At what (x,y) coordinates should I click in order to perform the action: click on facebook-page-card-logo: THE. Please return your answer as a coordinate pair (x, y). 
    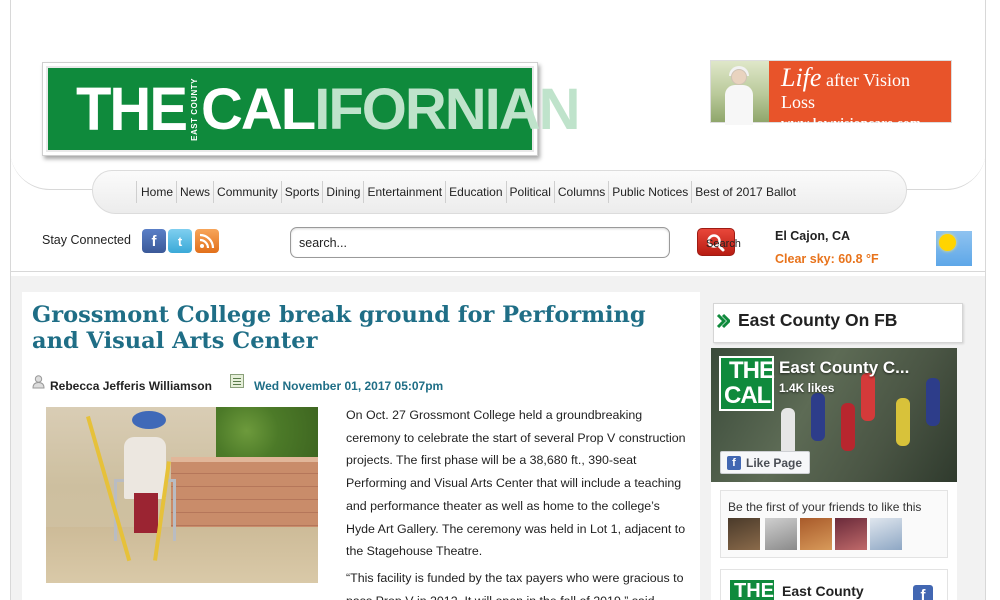
    Looking at the image, I should click on (752, 590).